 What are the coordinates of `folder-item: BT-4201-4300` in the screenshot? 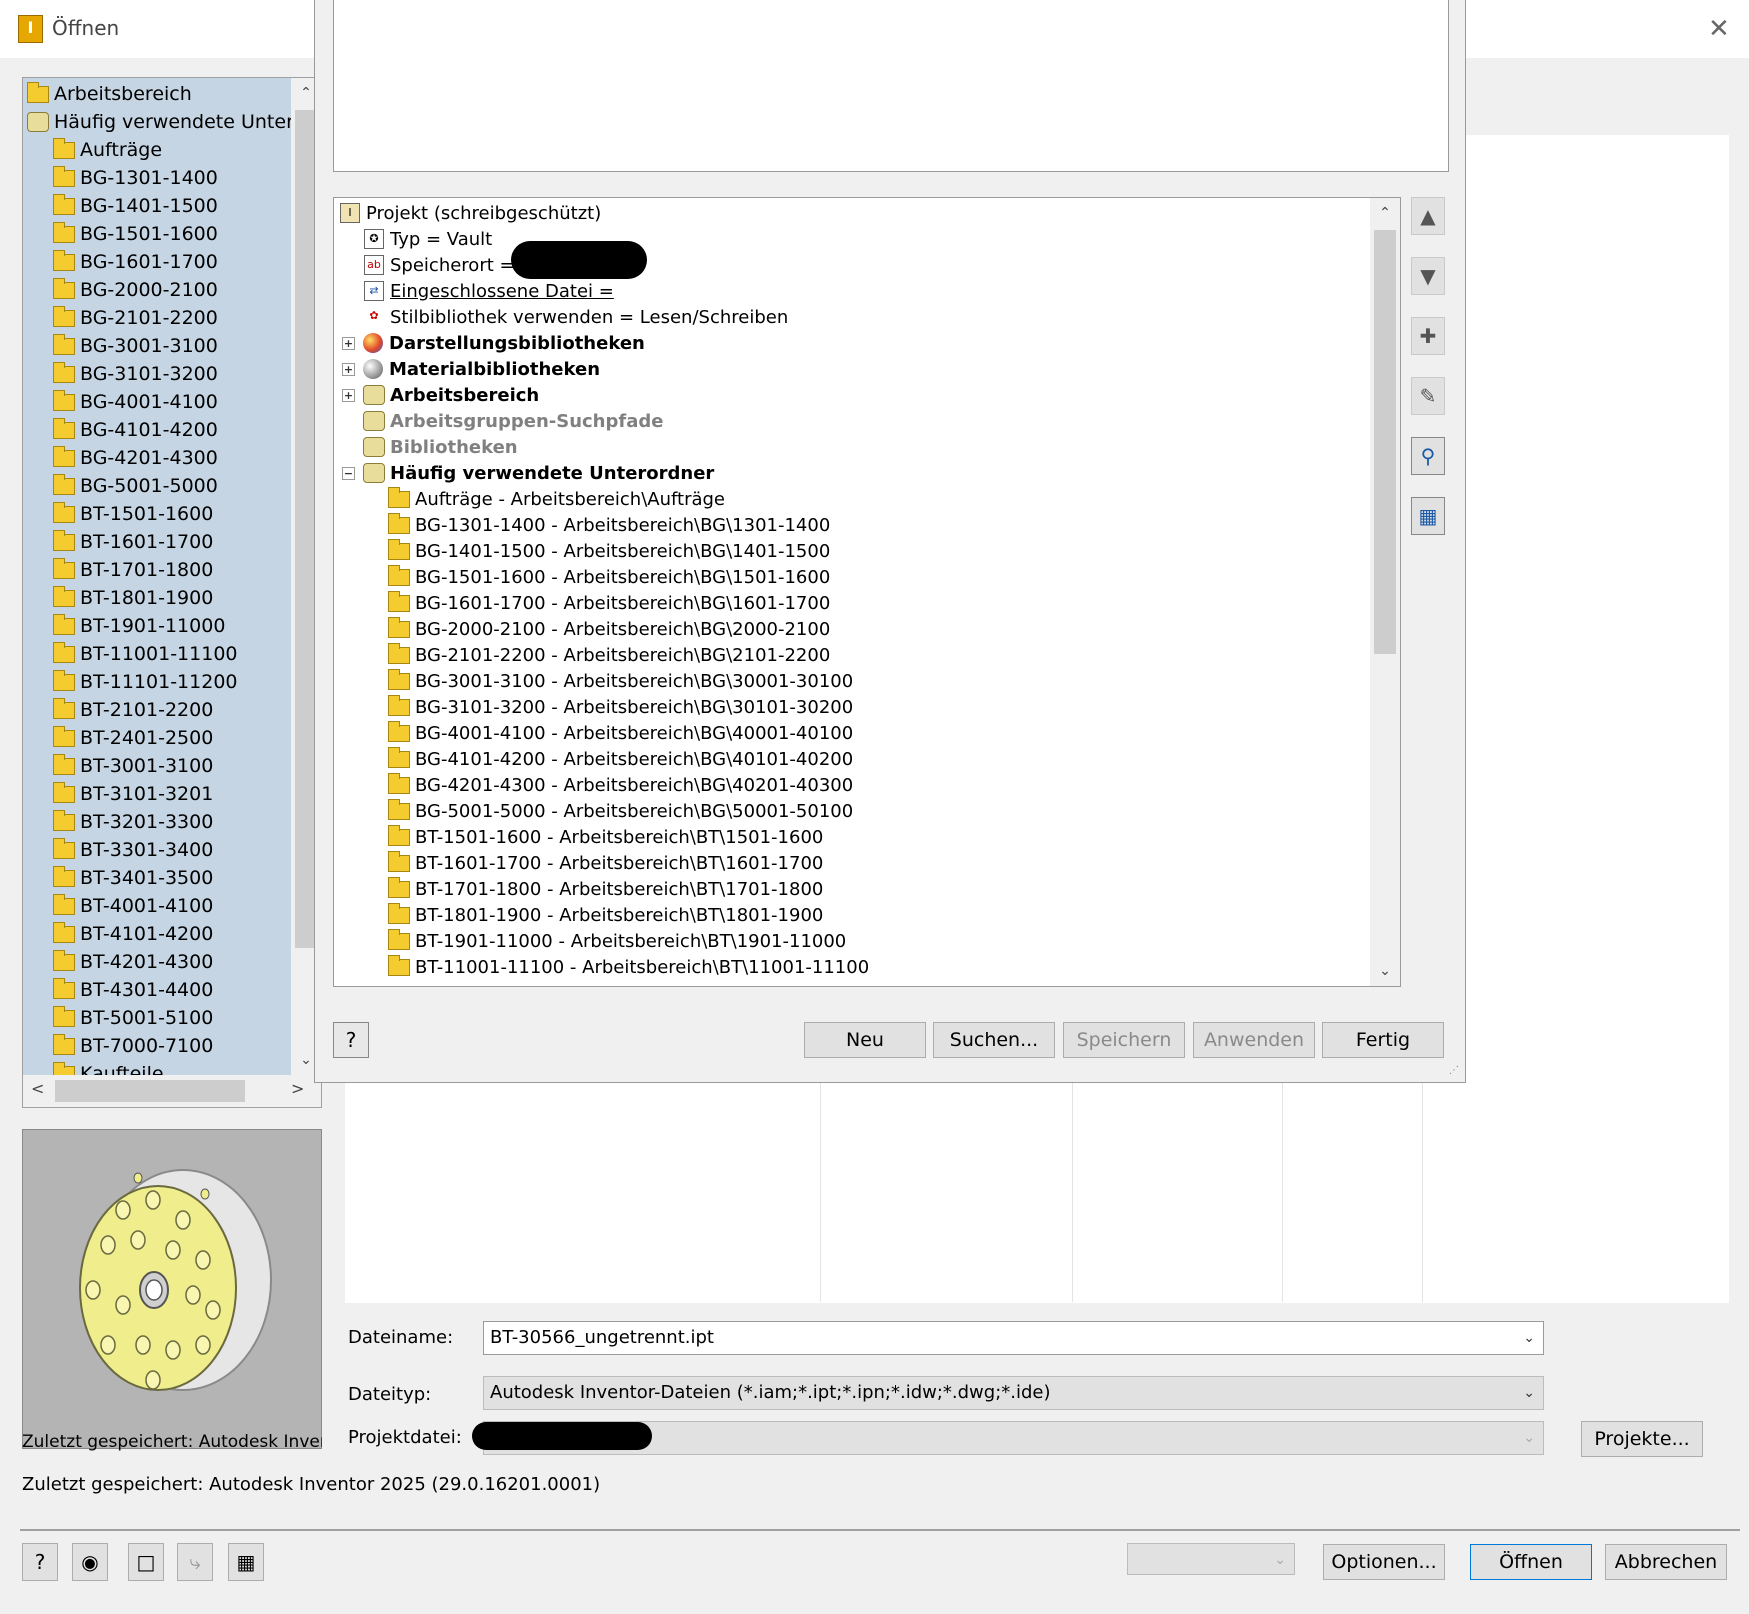 It's located at (157, 962).